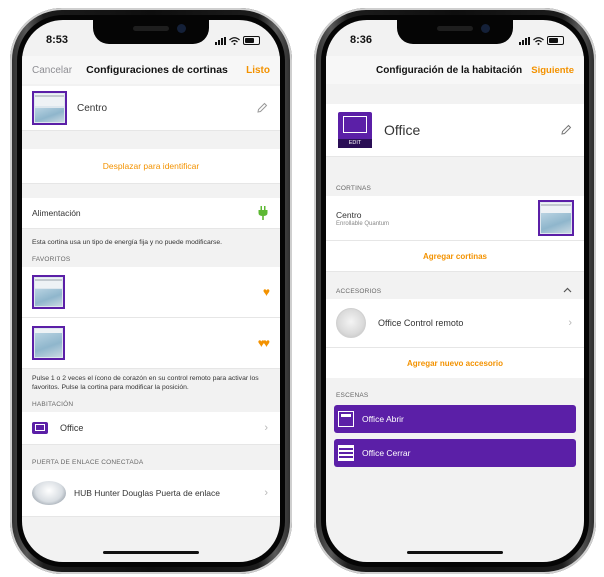  I want to click on scene-button-close: Office Cerrar, so click(455, 453).